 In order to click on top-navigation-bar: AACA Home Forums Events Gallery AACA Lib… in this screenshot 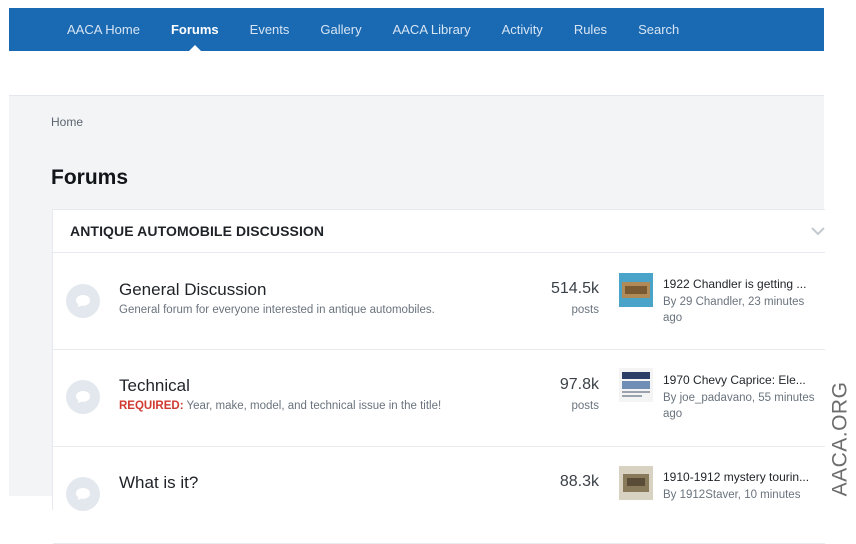, I will do `click(416, 29)`.